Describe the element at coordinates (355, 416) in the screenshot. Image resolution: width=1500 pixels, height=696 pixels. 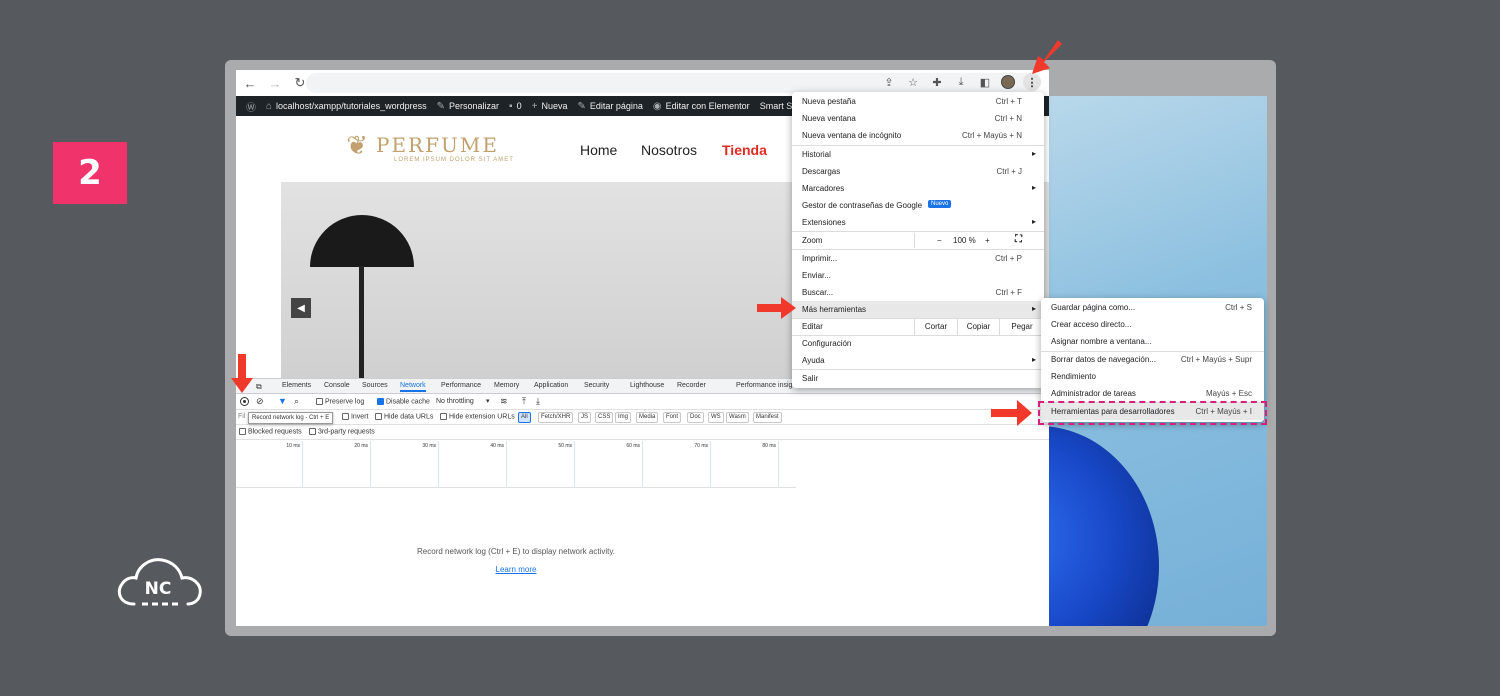
I see `invert-toggle: Invert` at that location.